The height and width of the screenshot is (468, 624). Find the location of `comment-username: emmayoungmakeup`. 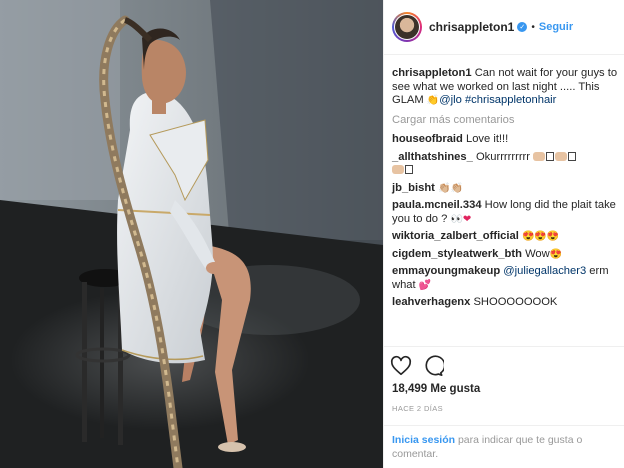

comment-username: emmayoungmakeup is located at coordinates (446, 271).